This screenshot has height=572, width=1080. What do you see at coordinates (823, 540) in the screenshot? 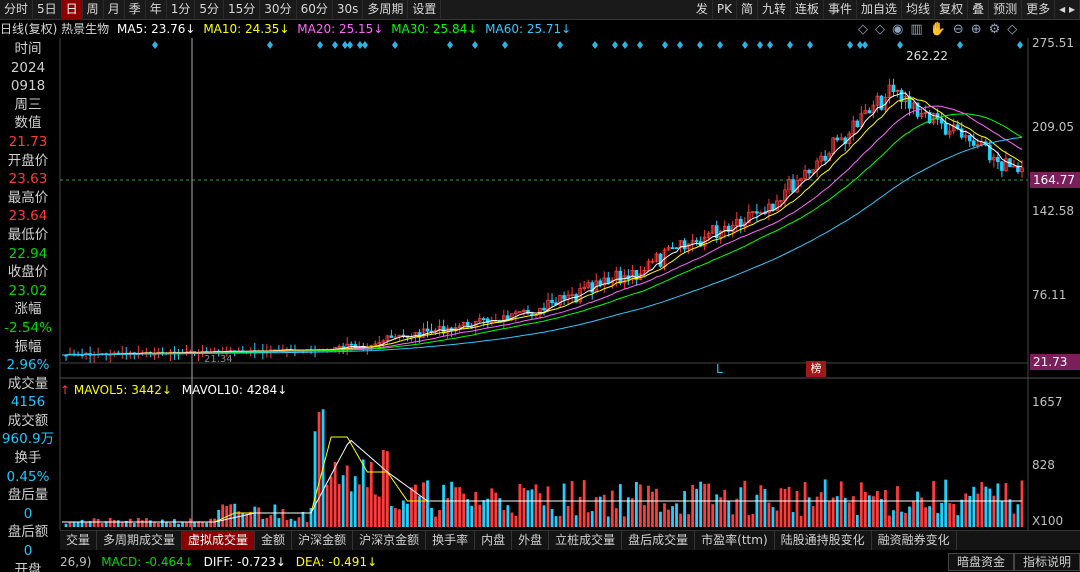
I see `indicator-tab: 陆股通持股变化` at bounding box center [823, 540].